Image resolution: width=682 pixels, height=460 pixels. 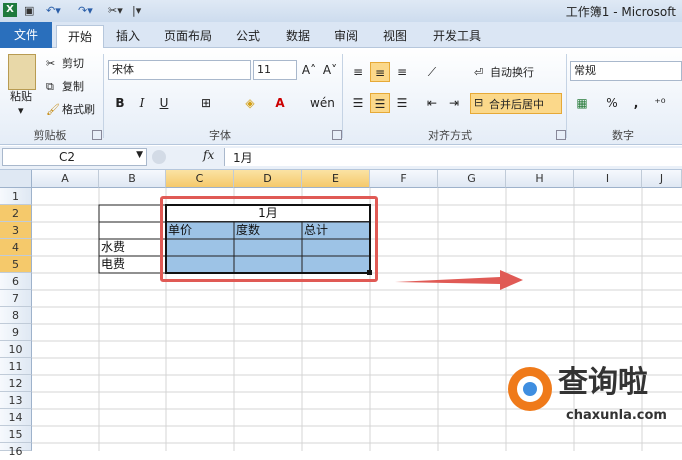 I want to click on title-bar: X ▣ ↶▾ ↷▾ ✂▾ |▾ 工作簿1 - Microsoft, so click(x=341, y=11).